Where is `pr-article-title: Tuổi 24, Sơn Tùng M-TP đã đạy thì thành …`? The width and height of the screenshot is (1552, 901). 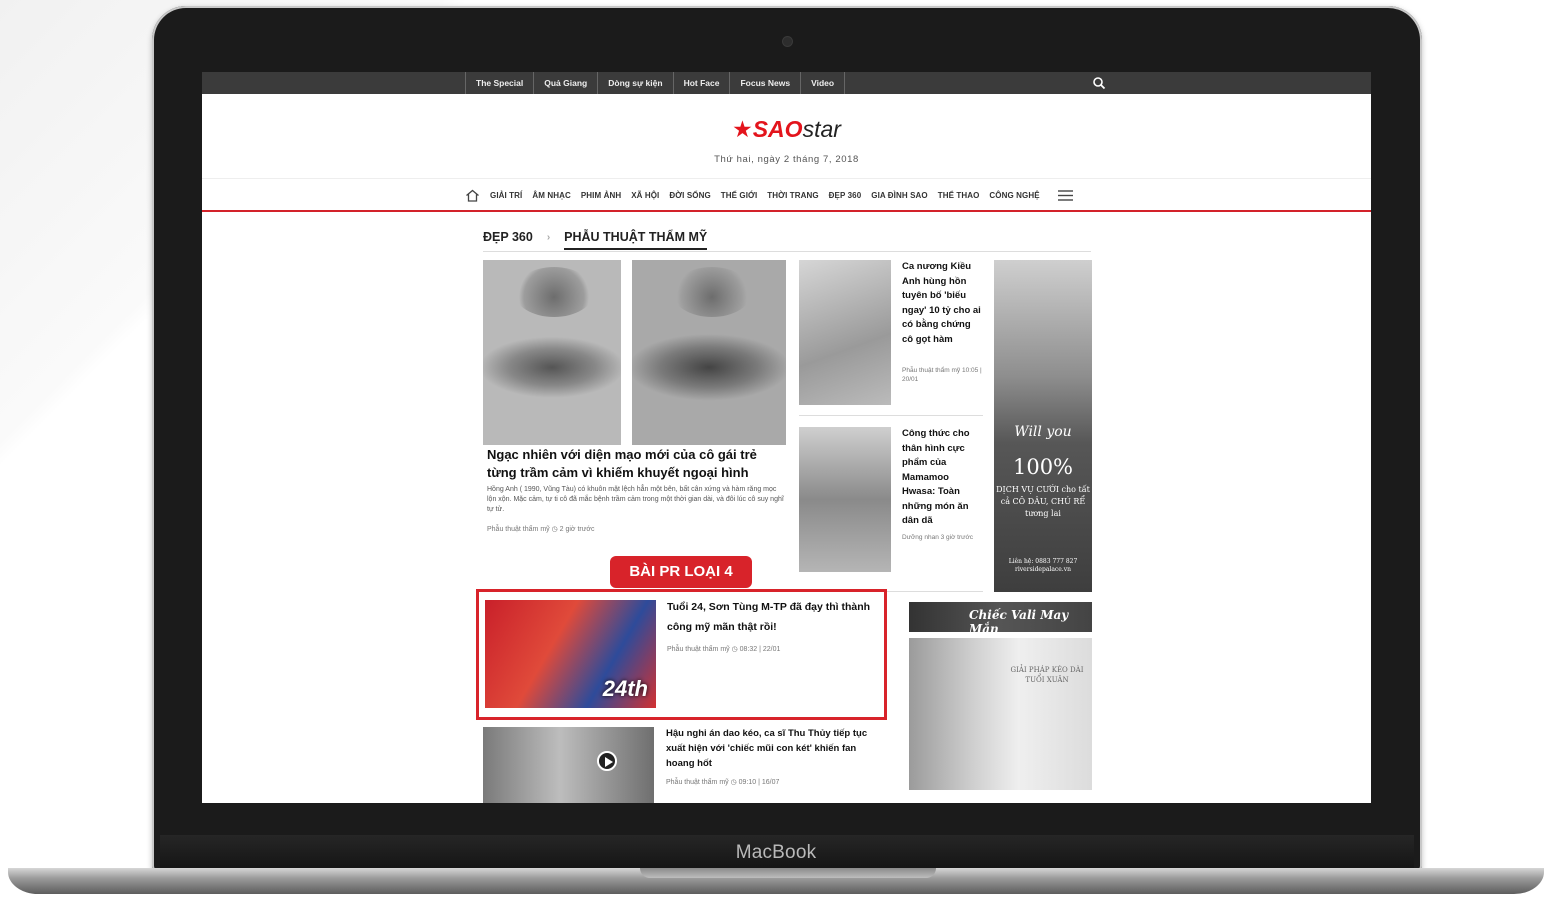
pr-article-title: Tuổi 24, Sơn Tùng M-TP đã đạy thì thành … is located at coordinates (776, 617).